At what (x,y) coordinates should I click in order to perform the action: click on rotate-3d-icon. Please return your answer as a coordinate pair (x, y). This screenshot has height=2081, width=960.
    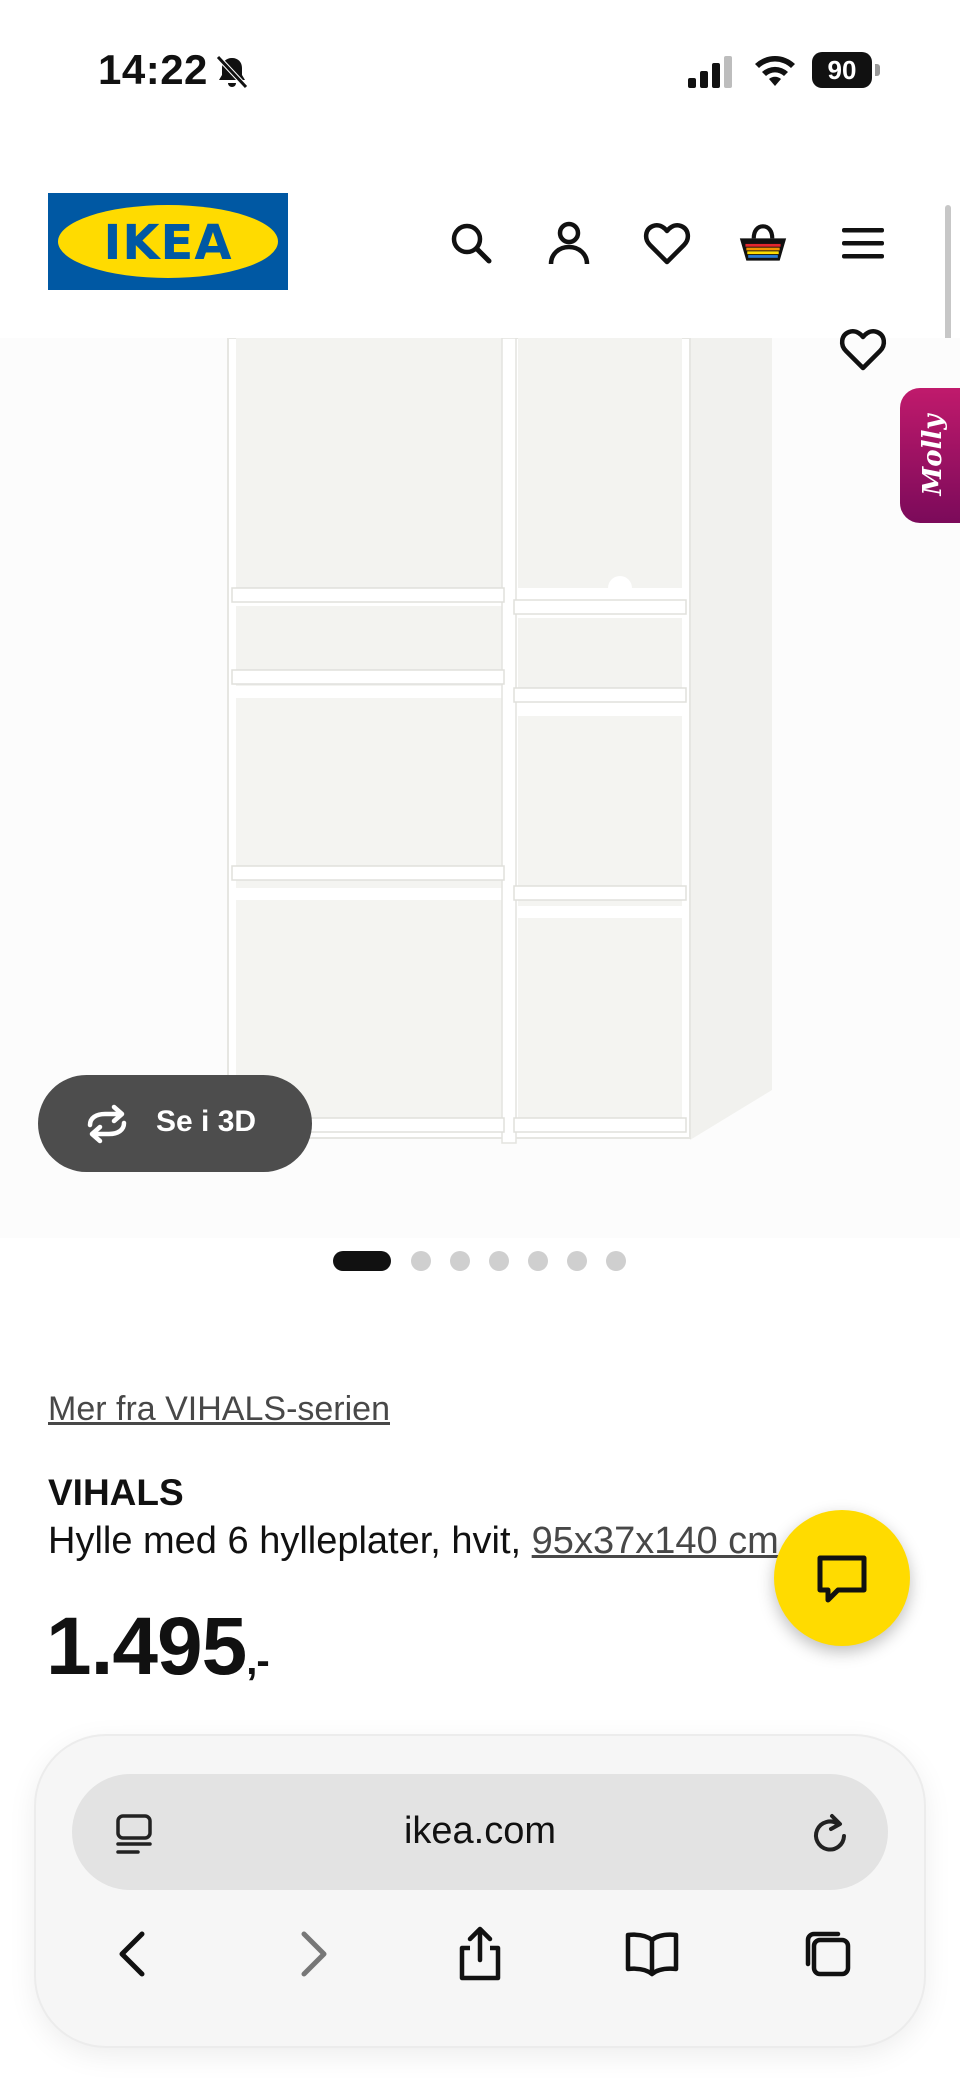
    Looking at the image, I should click on (107, 1124).